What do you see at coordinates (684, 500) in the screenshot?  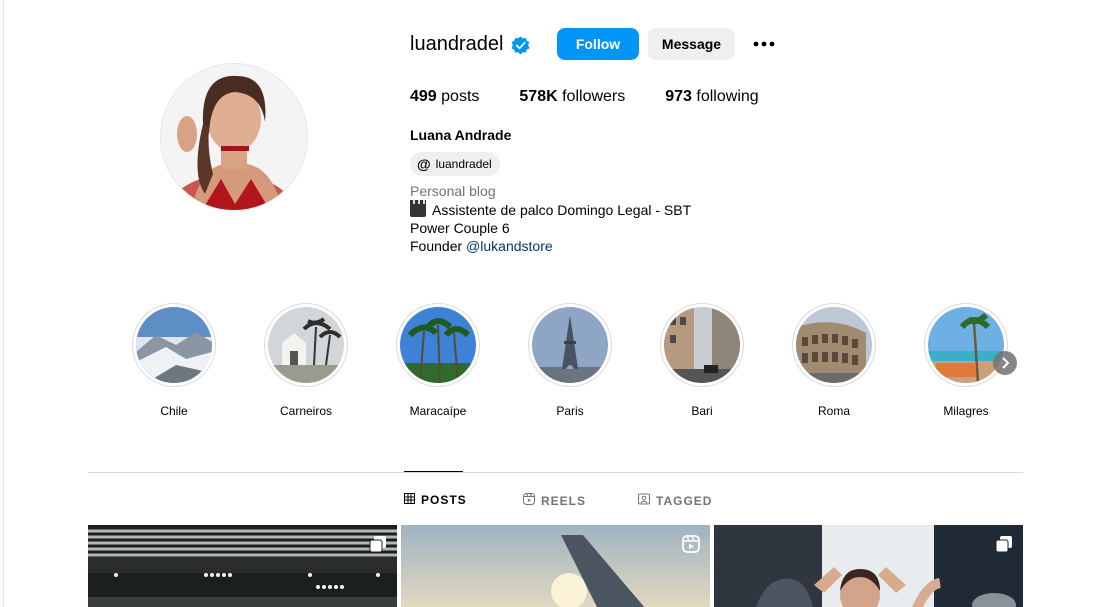 I see `tab-label: TAGGED` at bounding box center [684, 500].